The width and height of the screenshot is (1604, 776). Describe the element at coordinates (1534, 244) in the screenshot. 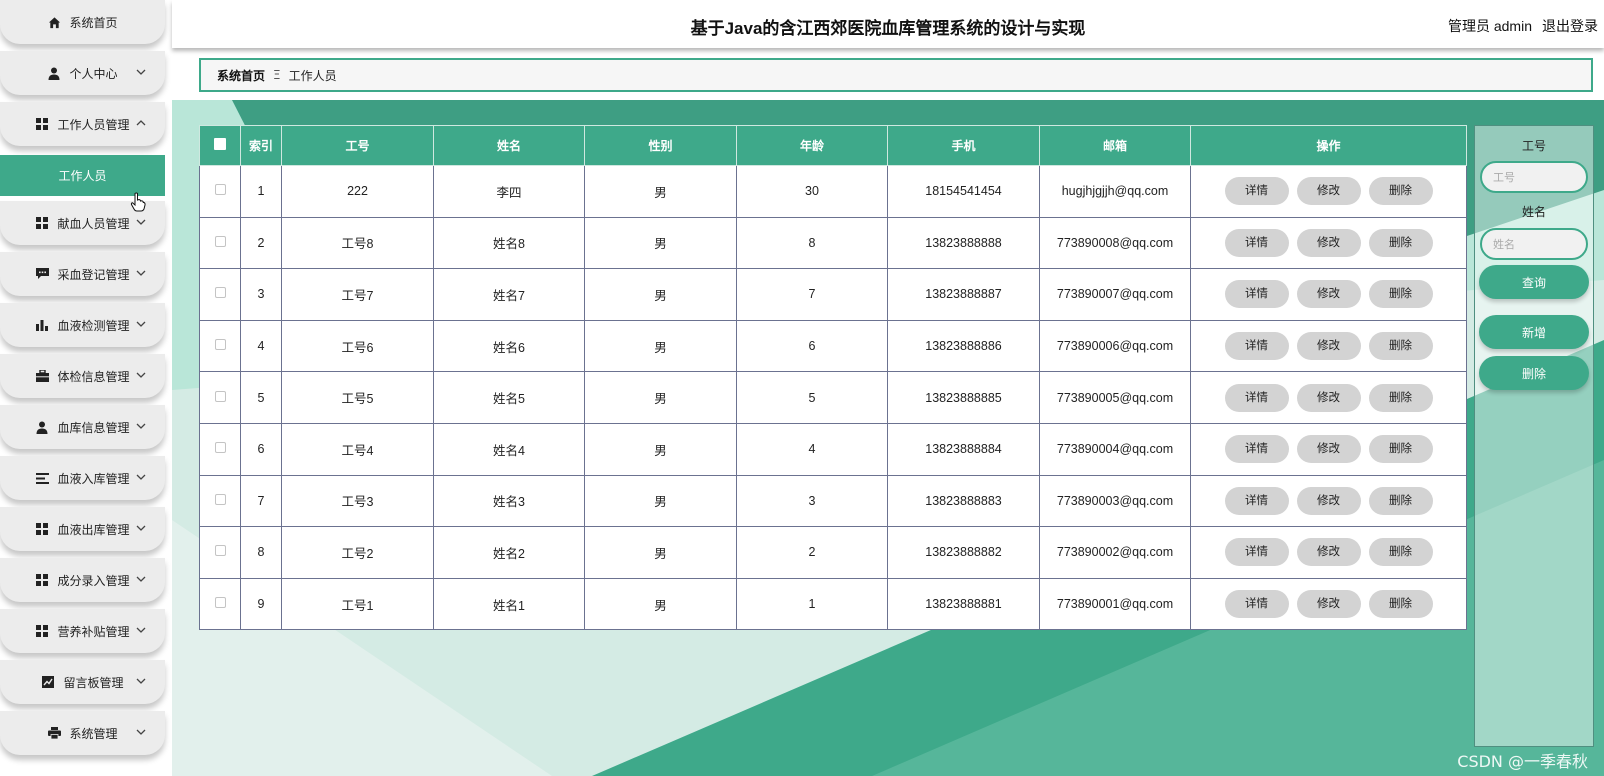

I see `name-input` at that location.